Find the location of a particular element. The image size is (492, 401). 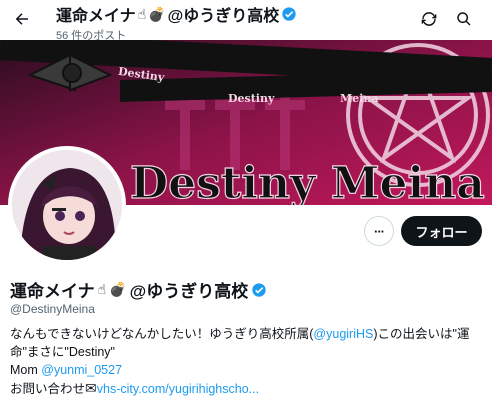

sync-icon is located at coordinates (429, 19).